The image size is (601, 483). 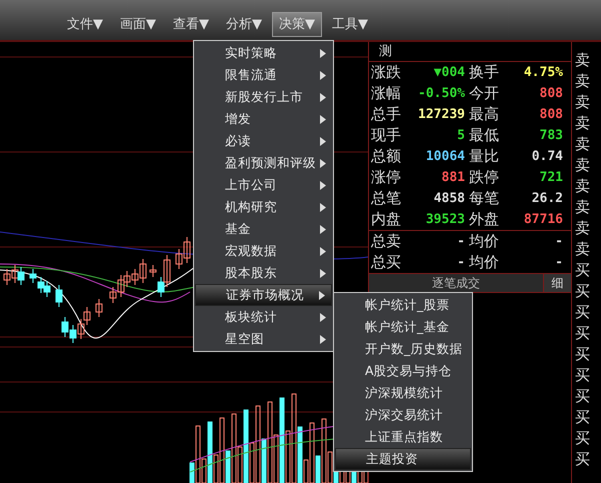 I want to click on menu-item: 股本股东, so click(x=263, y=273).